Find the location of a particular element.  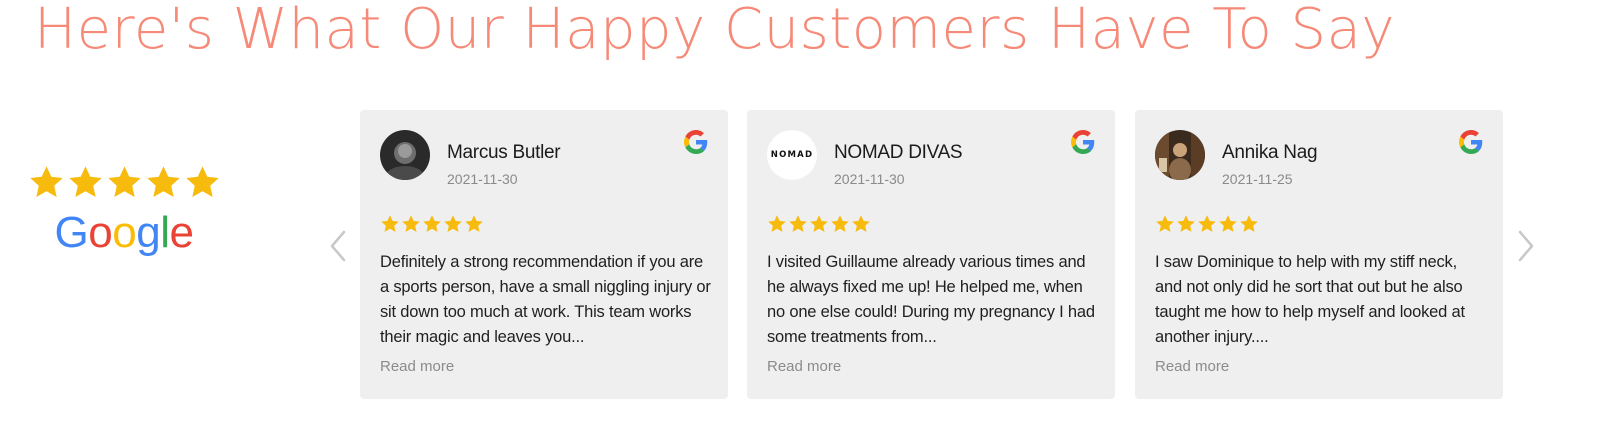

chevron-left-icon is located at coordinates (338, 246).